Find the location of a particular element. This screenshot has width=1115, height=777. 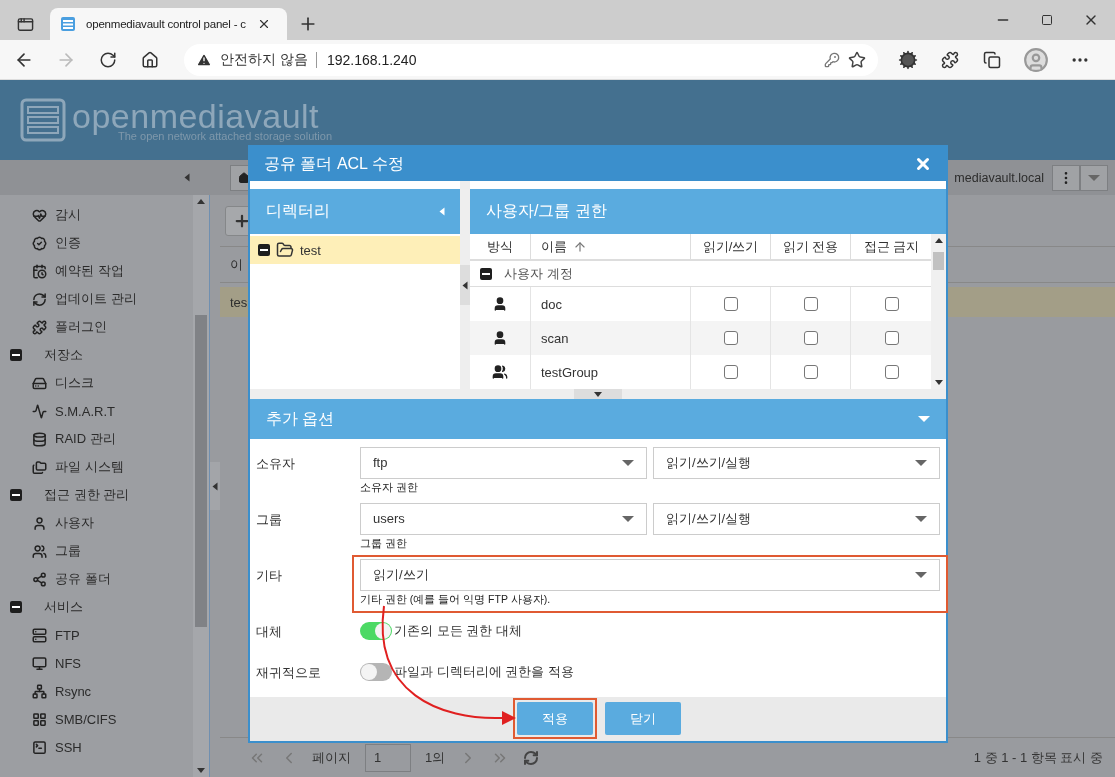

server-logo-icon is located at coordinates (43, 120).